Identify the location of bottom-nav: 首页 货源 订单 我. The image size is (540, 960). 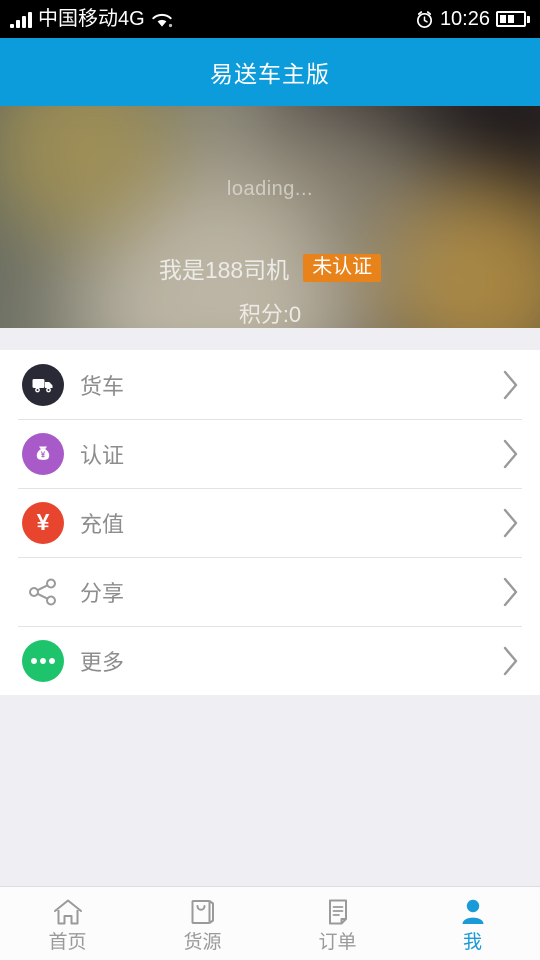
(270, 923).